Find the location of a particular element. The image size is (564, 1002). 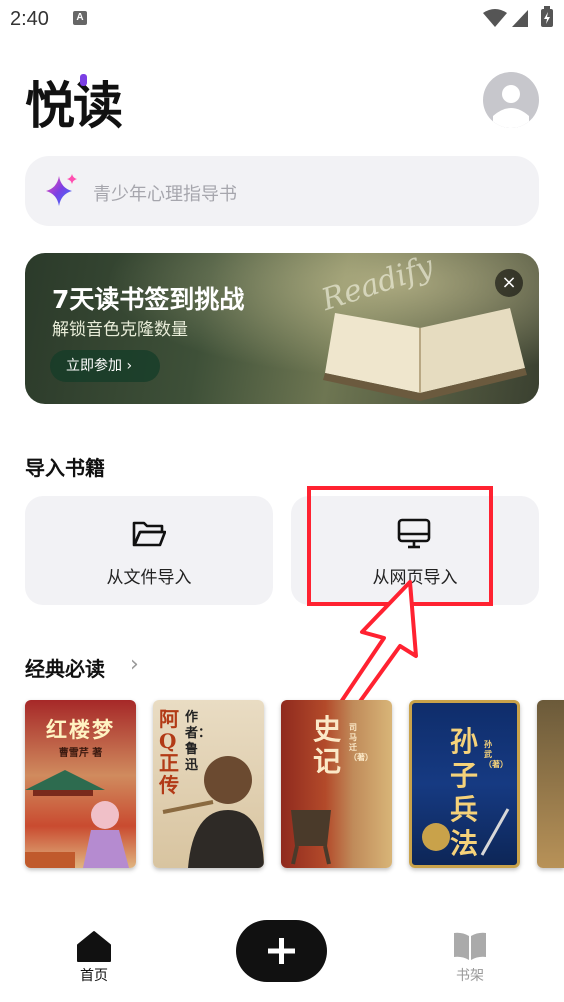

nav-bookshelf-label: 书架 is located at coordinates (470, 976).